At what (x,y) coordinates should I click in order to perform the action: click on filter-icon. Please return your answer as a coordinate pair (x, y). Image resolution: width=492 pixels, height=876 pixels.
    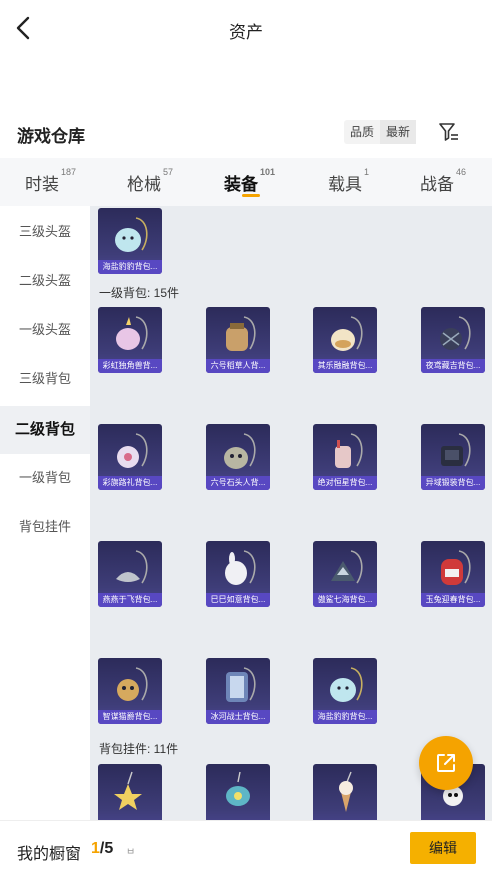
    Looking at the image, I should click on (449, 132).